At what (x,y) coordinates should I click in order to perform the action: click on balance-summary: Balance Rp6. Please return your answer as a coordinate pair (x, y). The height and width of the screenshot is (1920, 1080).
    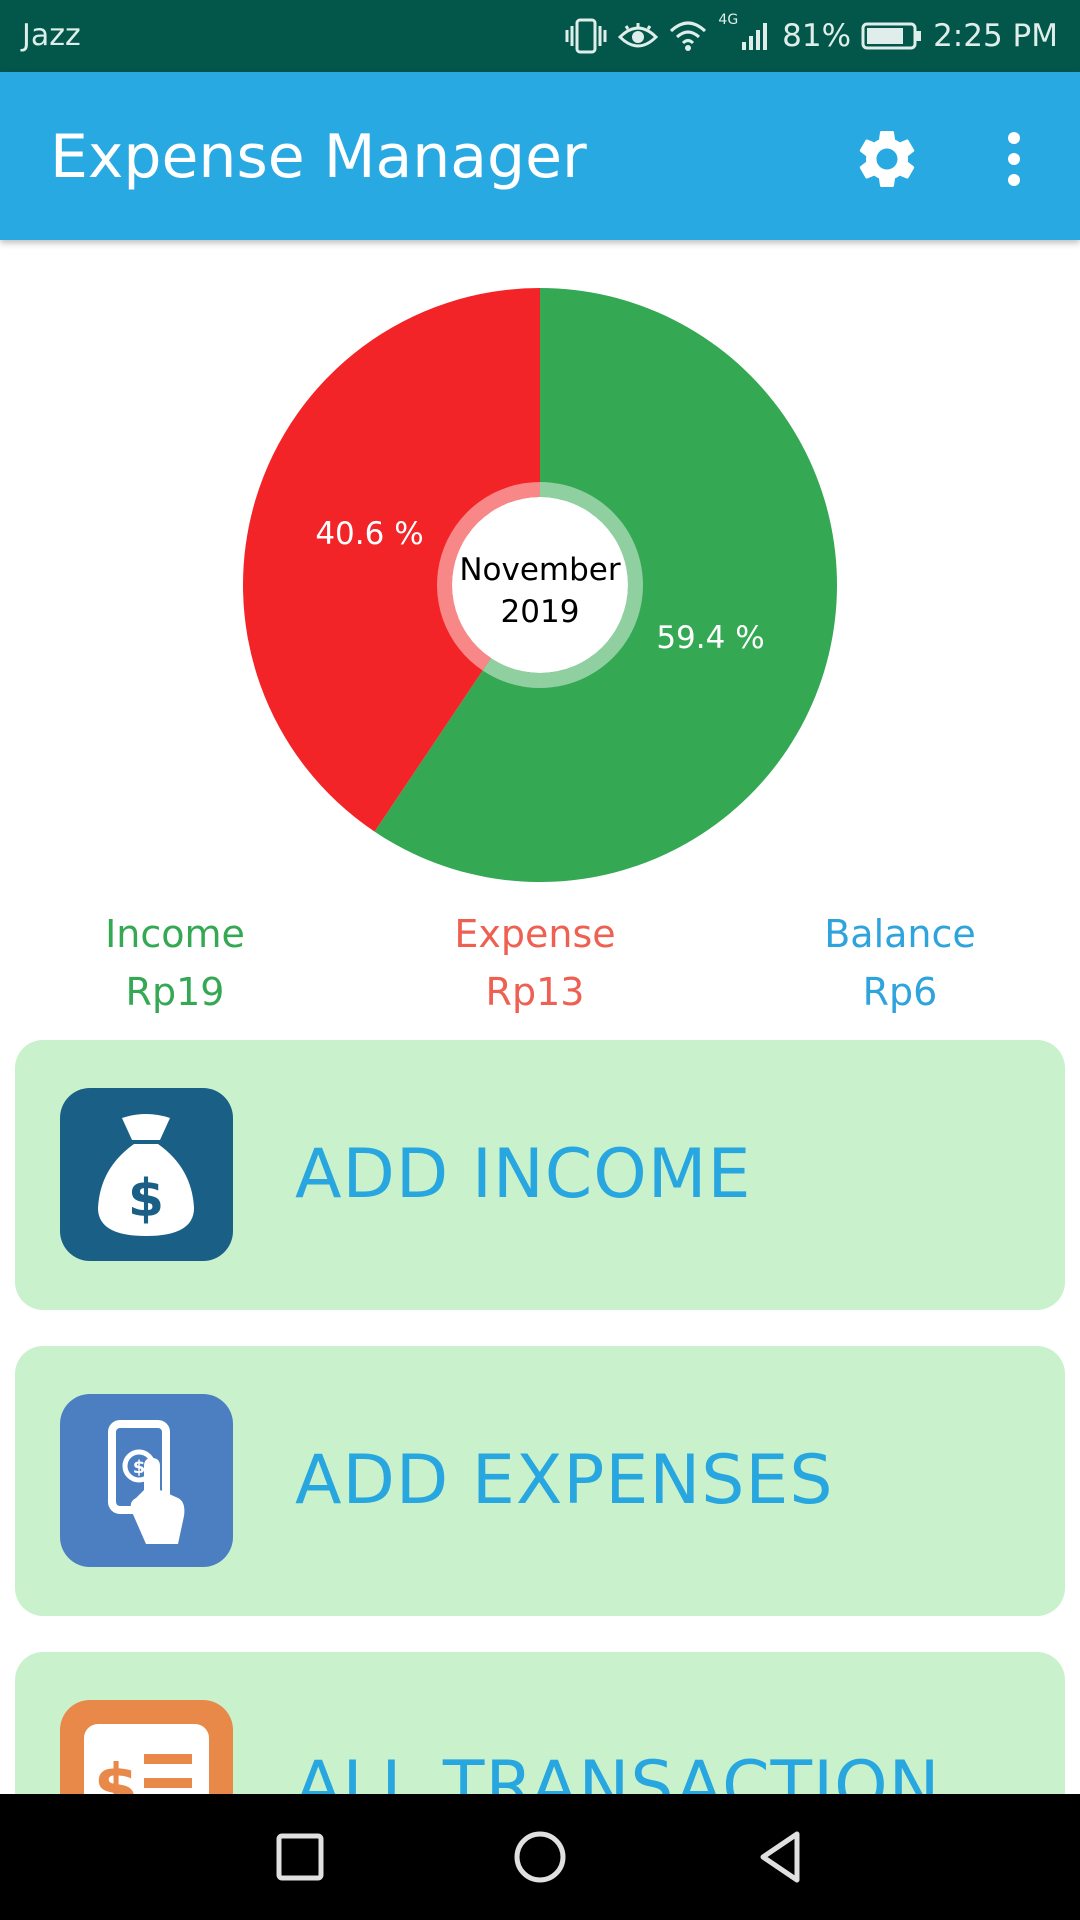
    Looking at the image, I should click on (900, 963).